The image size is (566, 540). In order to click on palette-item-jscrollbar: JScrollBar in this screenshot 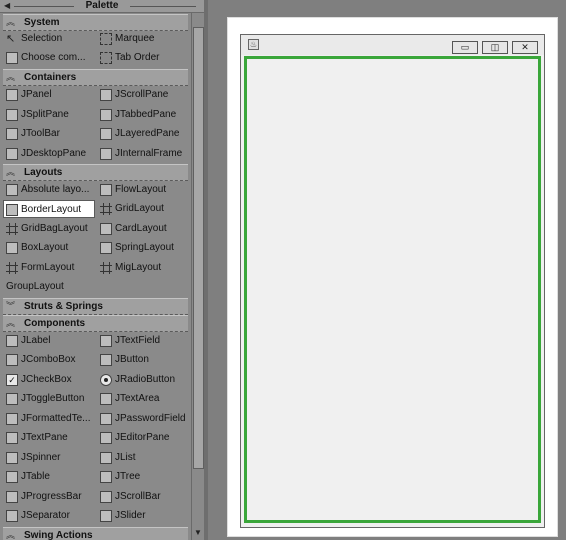, I will do `click(144, 497)`.